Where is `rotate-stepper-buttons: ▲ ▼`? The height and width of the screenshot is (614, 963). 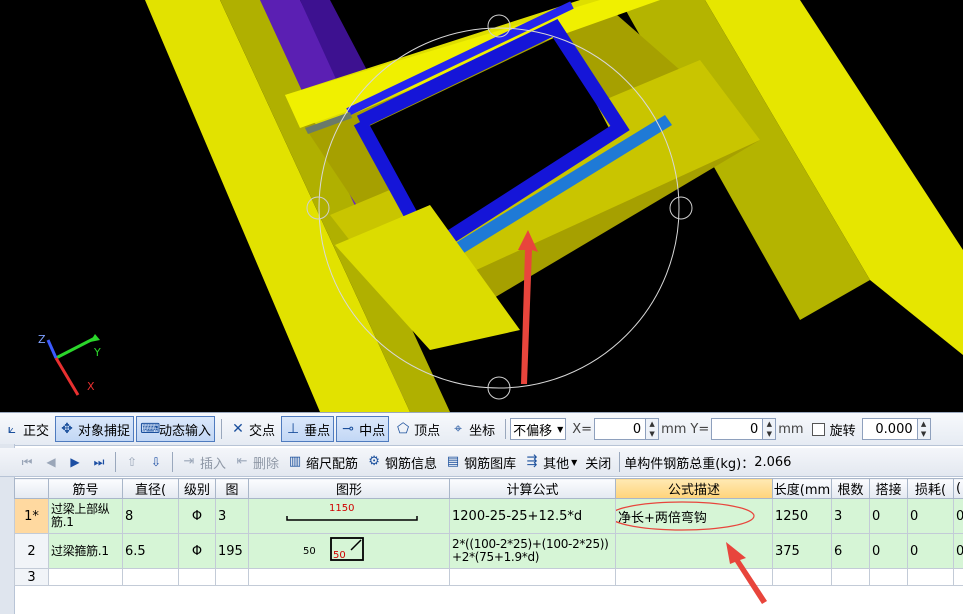
rotate-stepper-buttons: ▲ ▼ is located at coordinates (924, 429).